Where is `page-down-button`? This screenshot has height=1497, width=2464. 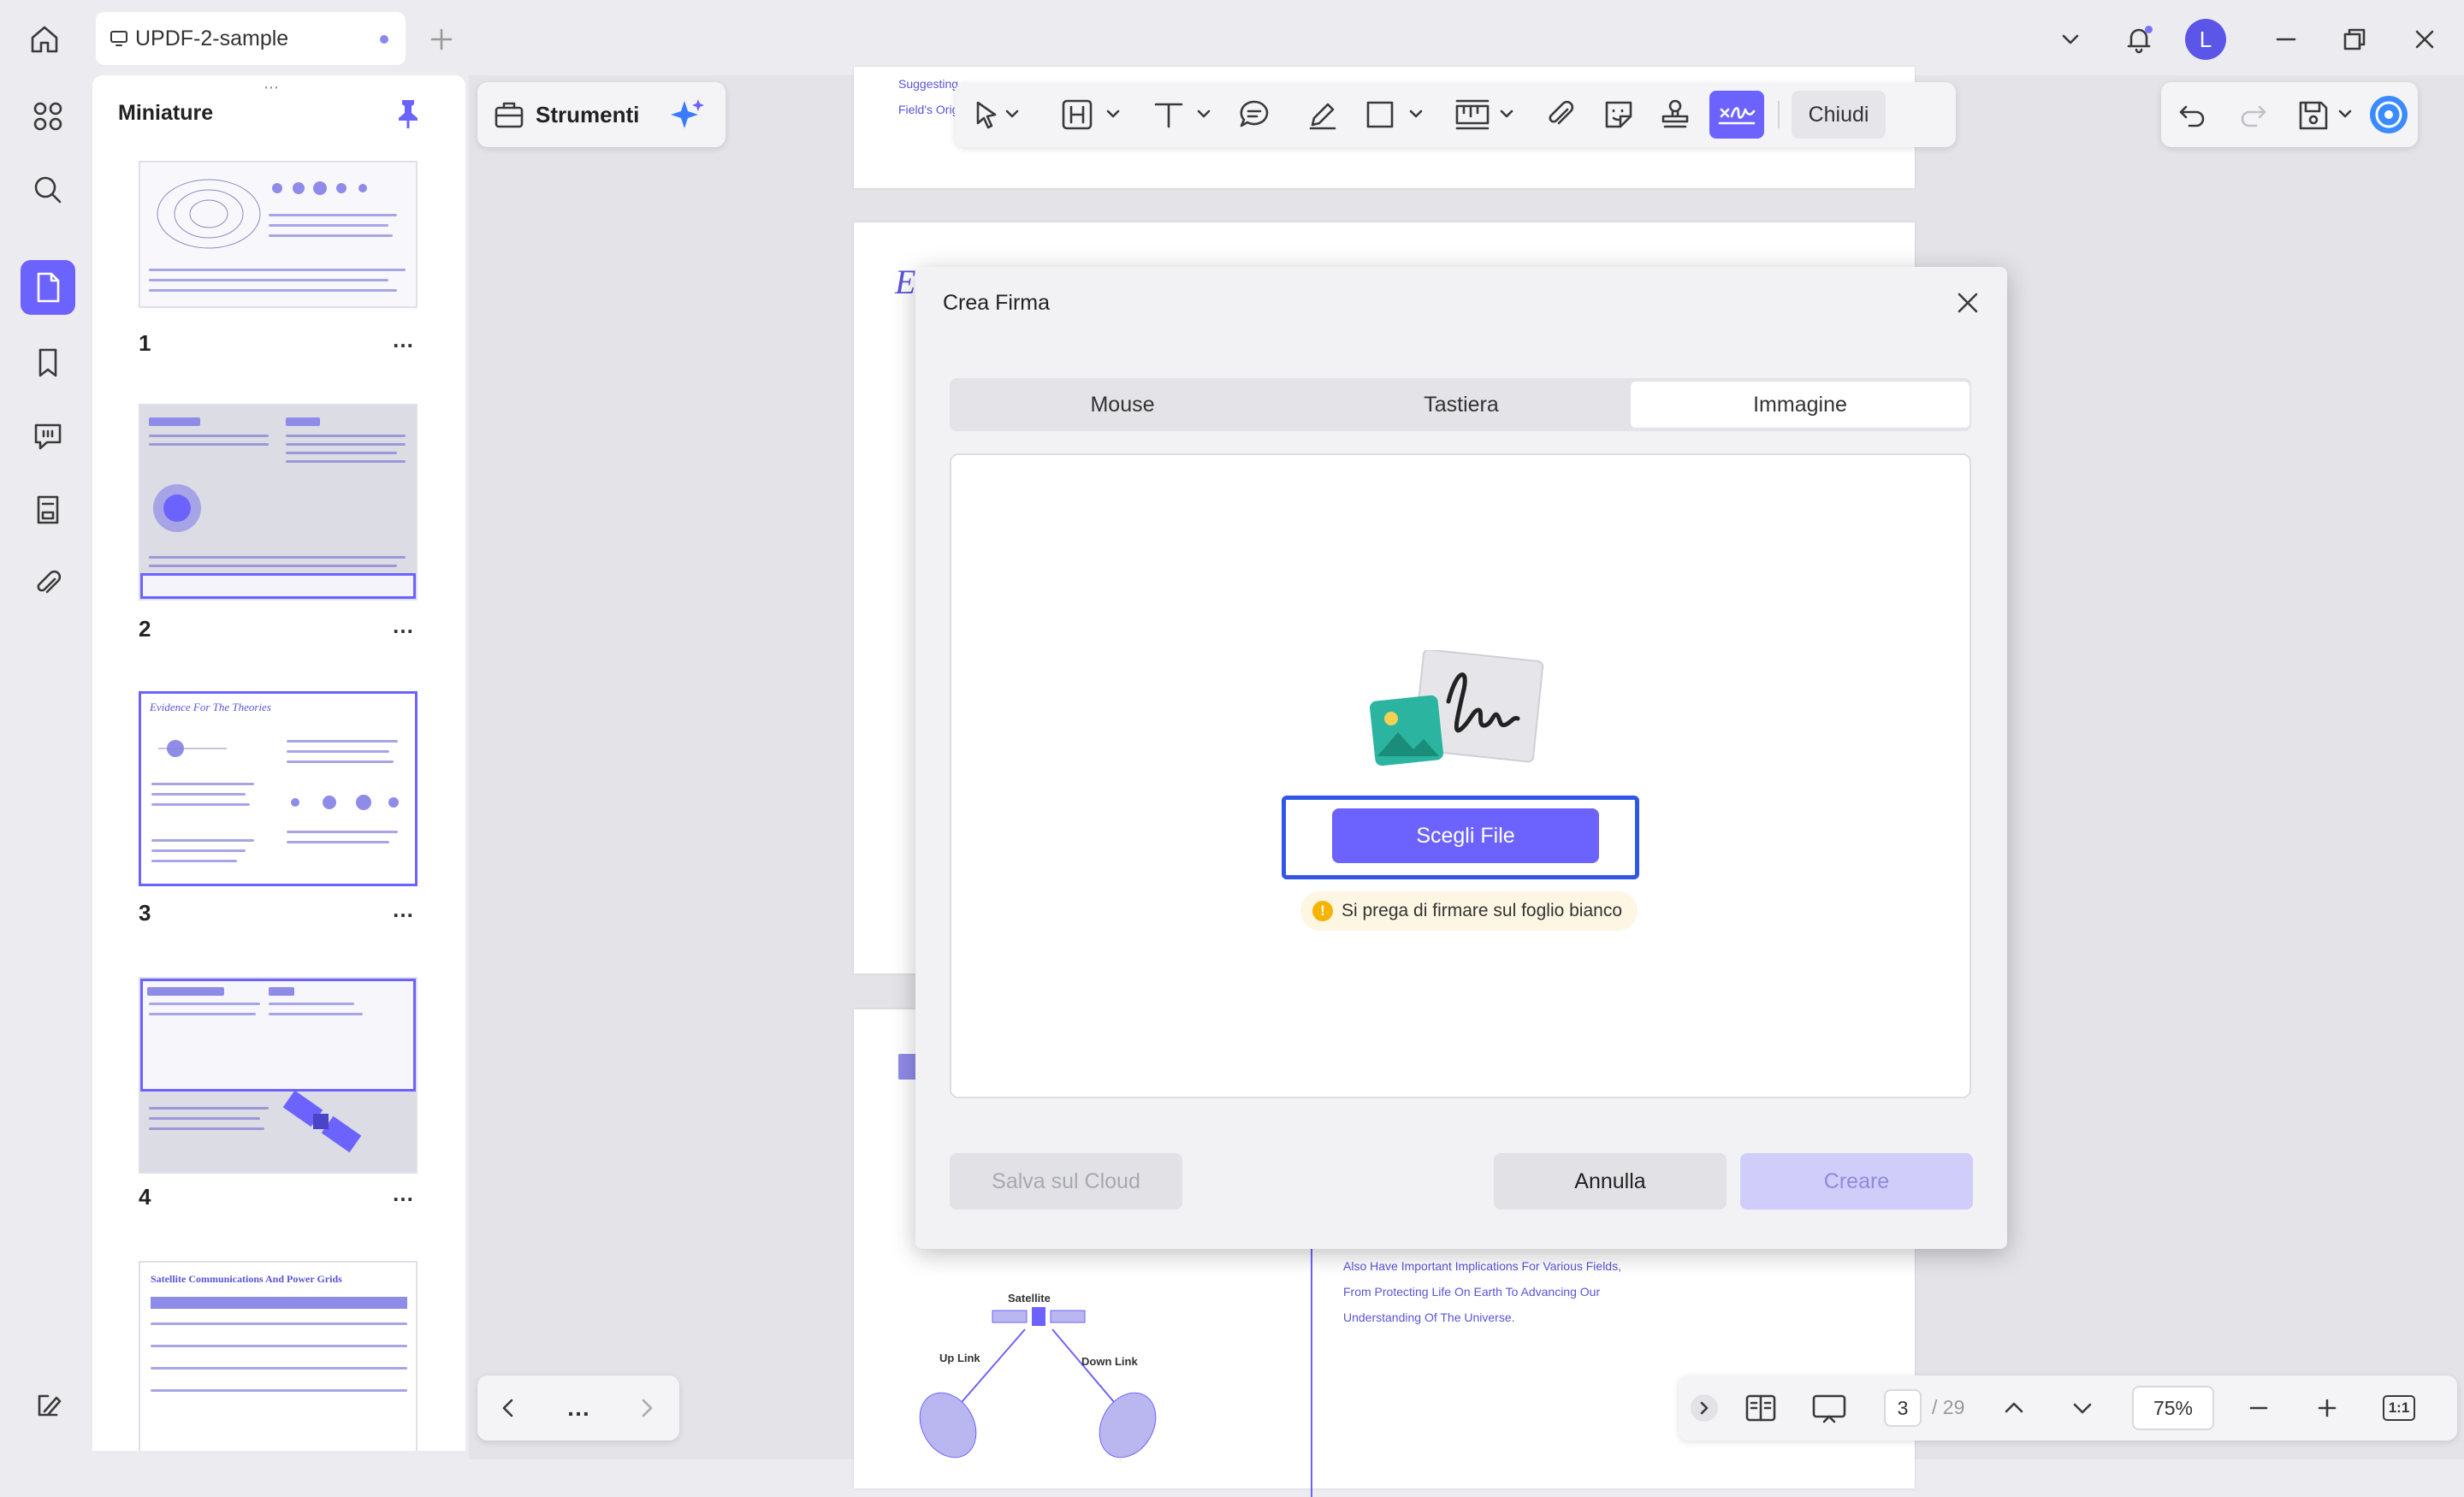 page-down-button is located at coordinates (2082, 1408).